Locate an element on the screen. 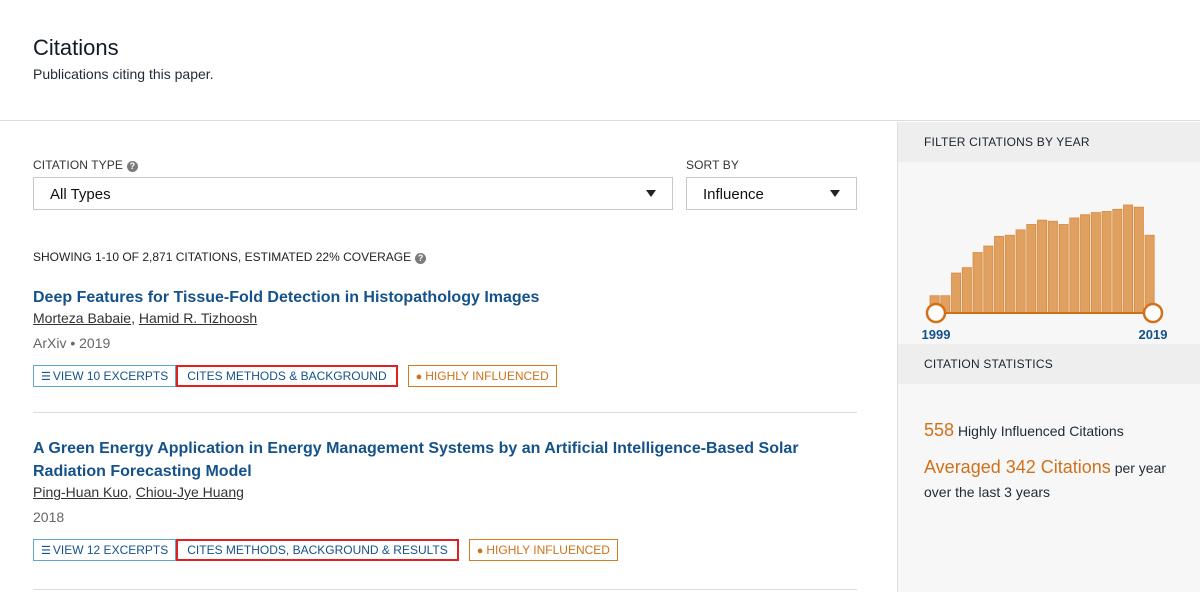 The width and height of the screenshot is (1200, 592). year-bar-2003 is located at coordinates (977, 283).